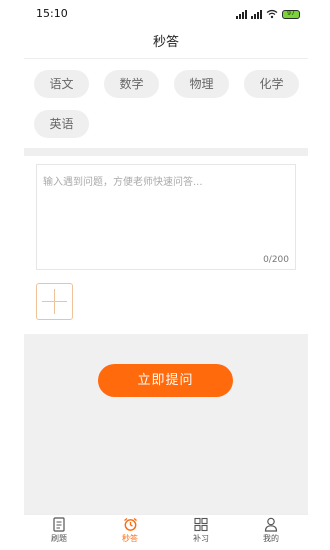 The image size is (330, 550). I want to click on subject-chip-chemistry: 化学, so click(271, 84).